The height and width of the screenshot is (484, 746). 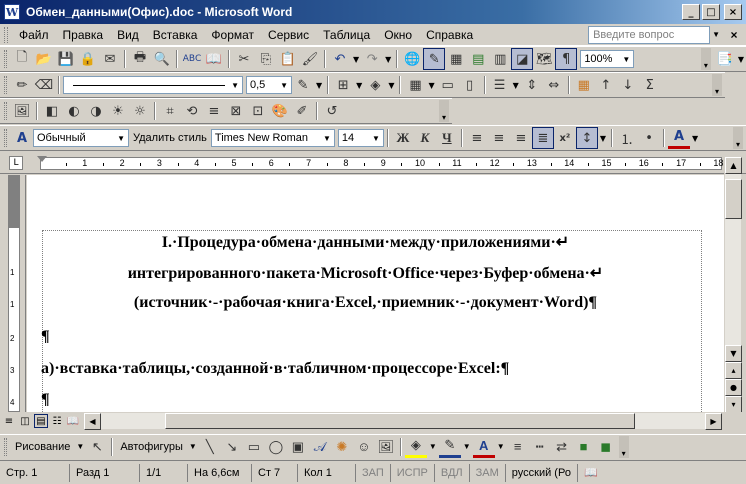 What do you see at coordinates (425, 138) in the screenshot?
I see `italic-button: К` at bounding box center [425, 138].